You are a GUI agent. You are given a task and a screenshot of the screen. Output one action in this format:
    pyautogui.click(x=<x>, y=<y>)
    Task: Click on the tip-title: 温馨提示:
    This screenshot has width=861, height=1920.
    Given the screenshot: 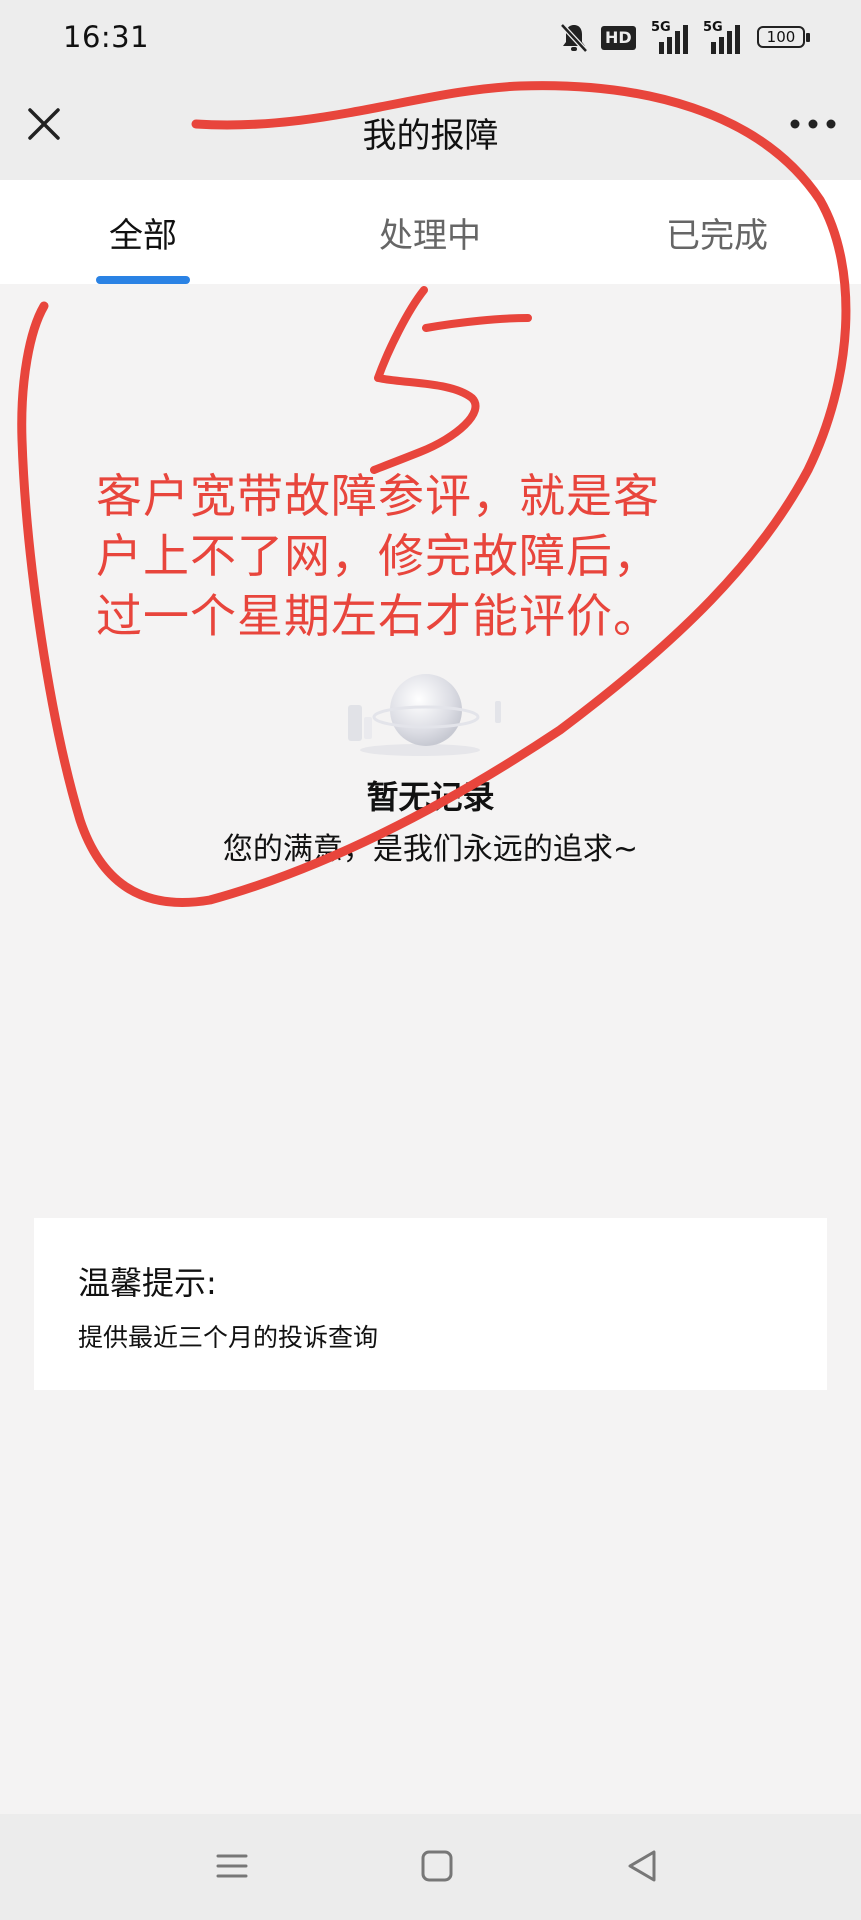 What is the action you would take?
    pyautogui.click(x=147, y=1283)
    